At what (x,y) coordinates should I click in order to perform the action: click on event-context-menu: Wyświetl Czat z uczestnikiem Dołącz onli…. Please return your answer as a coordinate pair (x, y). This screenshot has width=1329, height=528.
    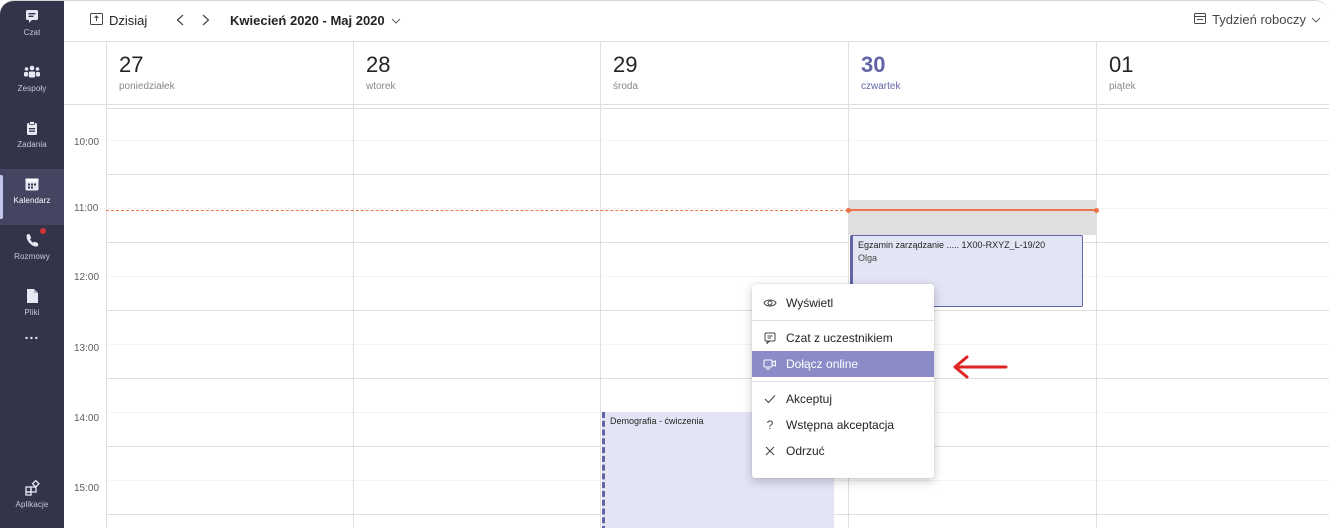
    Looking at the image, I should click on (843, 381).